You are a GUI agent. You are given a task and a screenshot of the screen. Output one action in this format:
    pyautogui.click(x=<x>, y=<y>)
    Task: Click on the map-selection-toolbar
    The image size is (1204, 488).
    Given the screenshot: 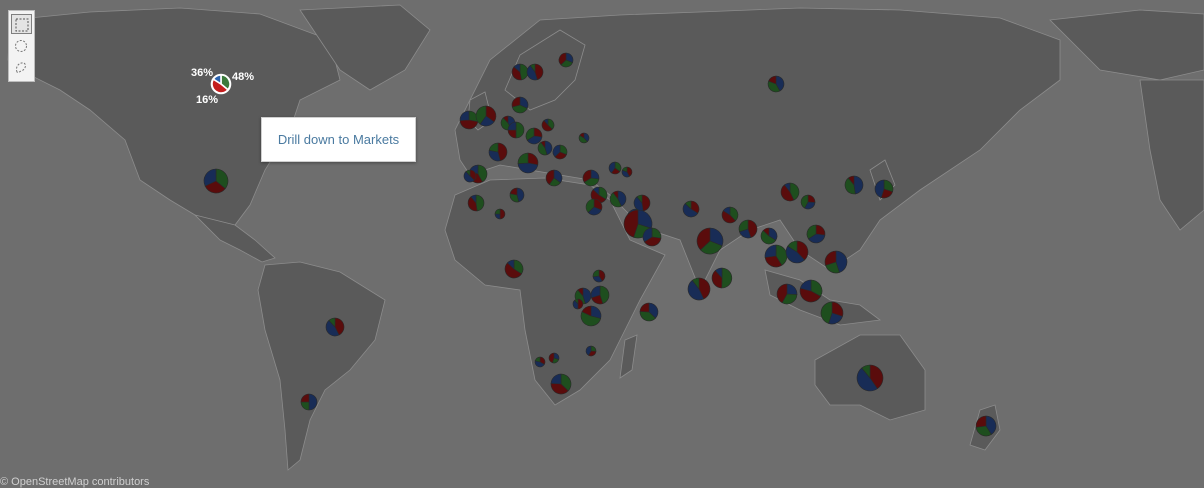 What is the action you would take?
    pyautogui.click(x=21, y=46)
    